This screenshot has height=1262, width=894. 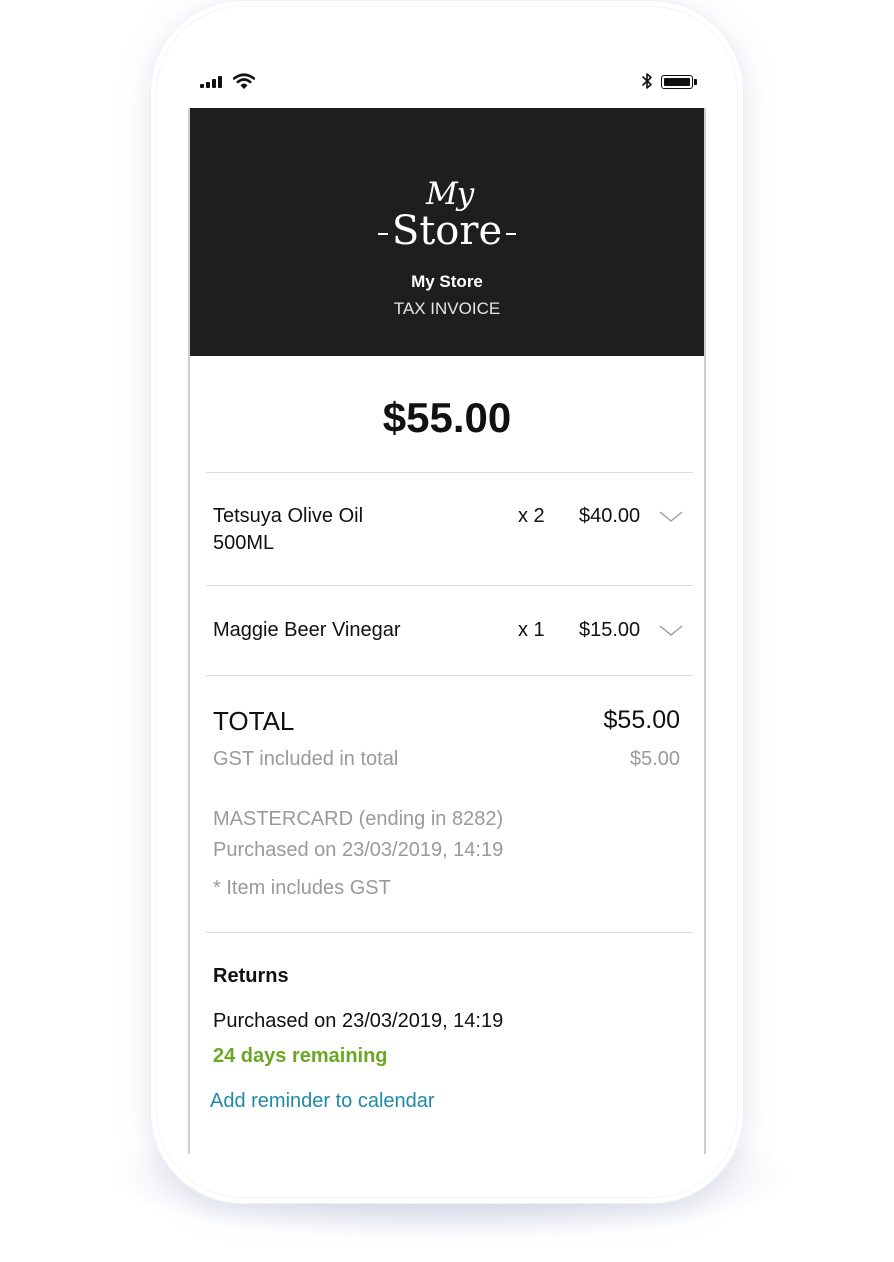 I want to click on item-price: $15.00, so click(x=610, y=630).